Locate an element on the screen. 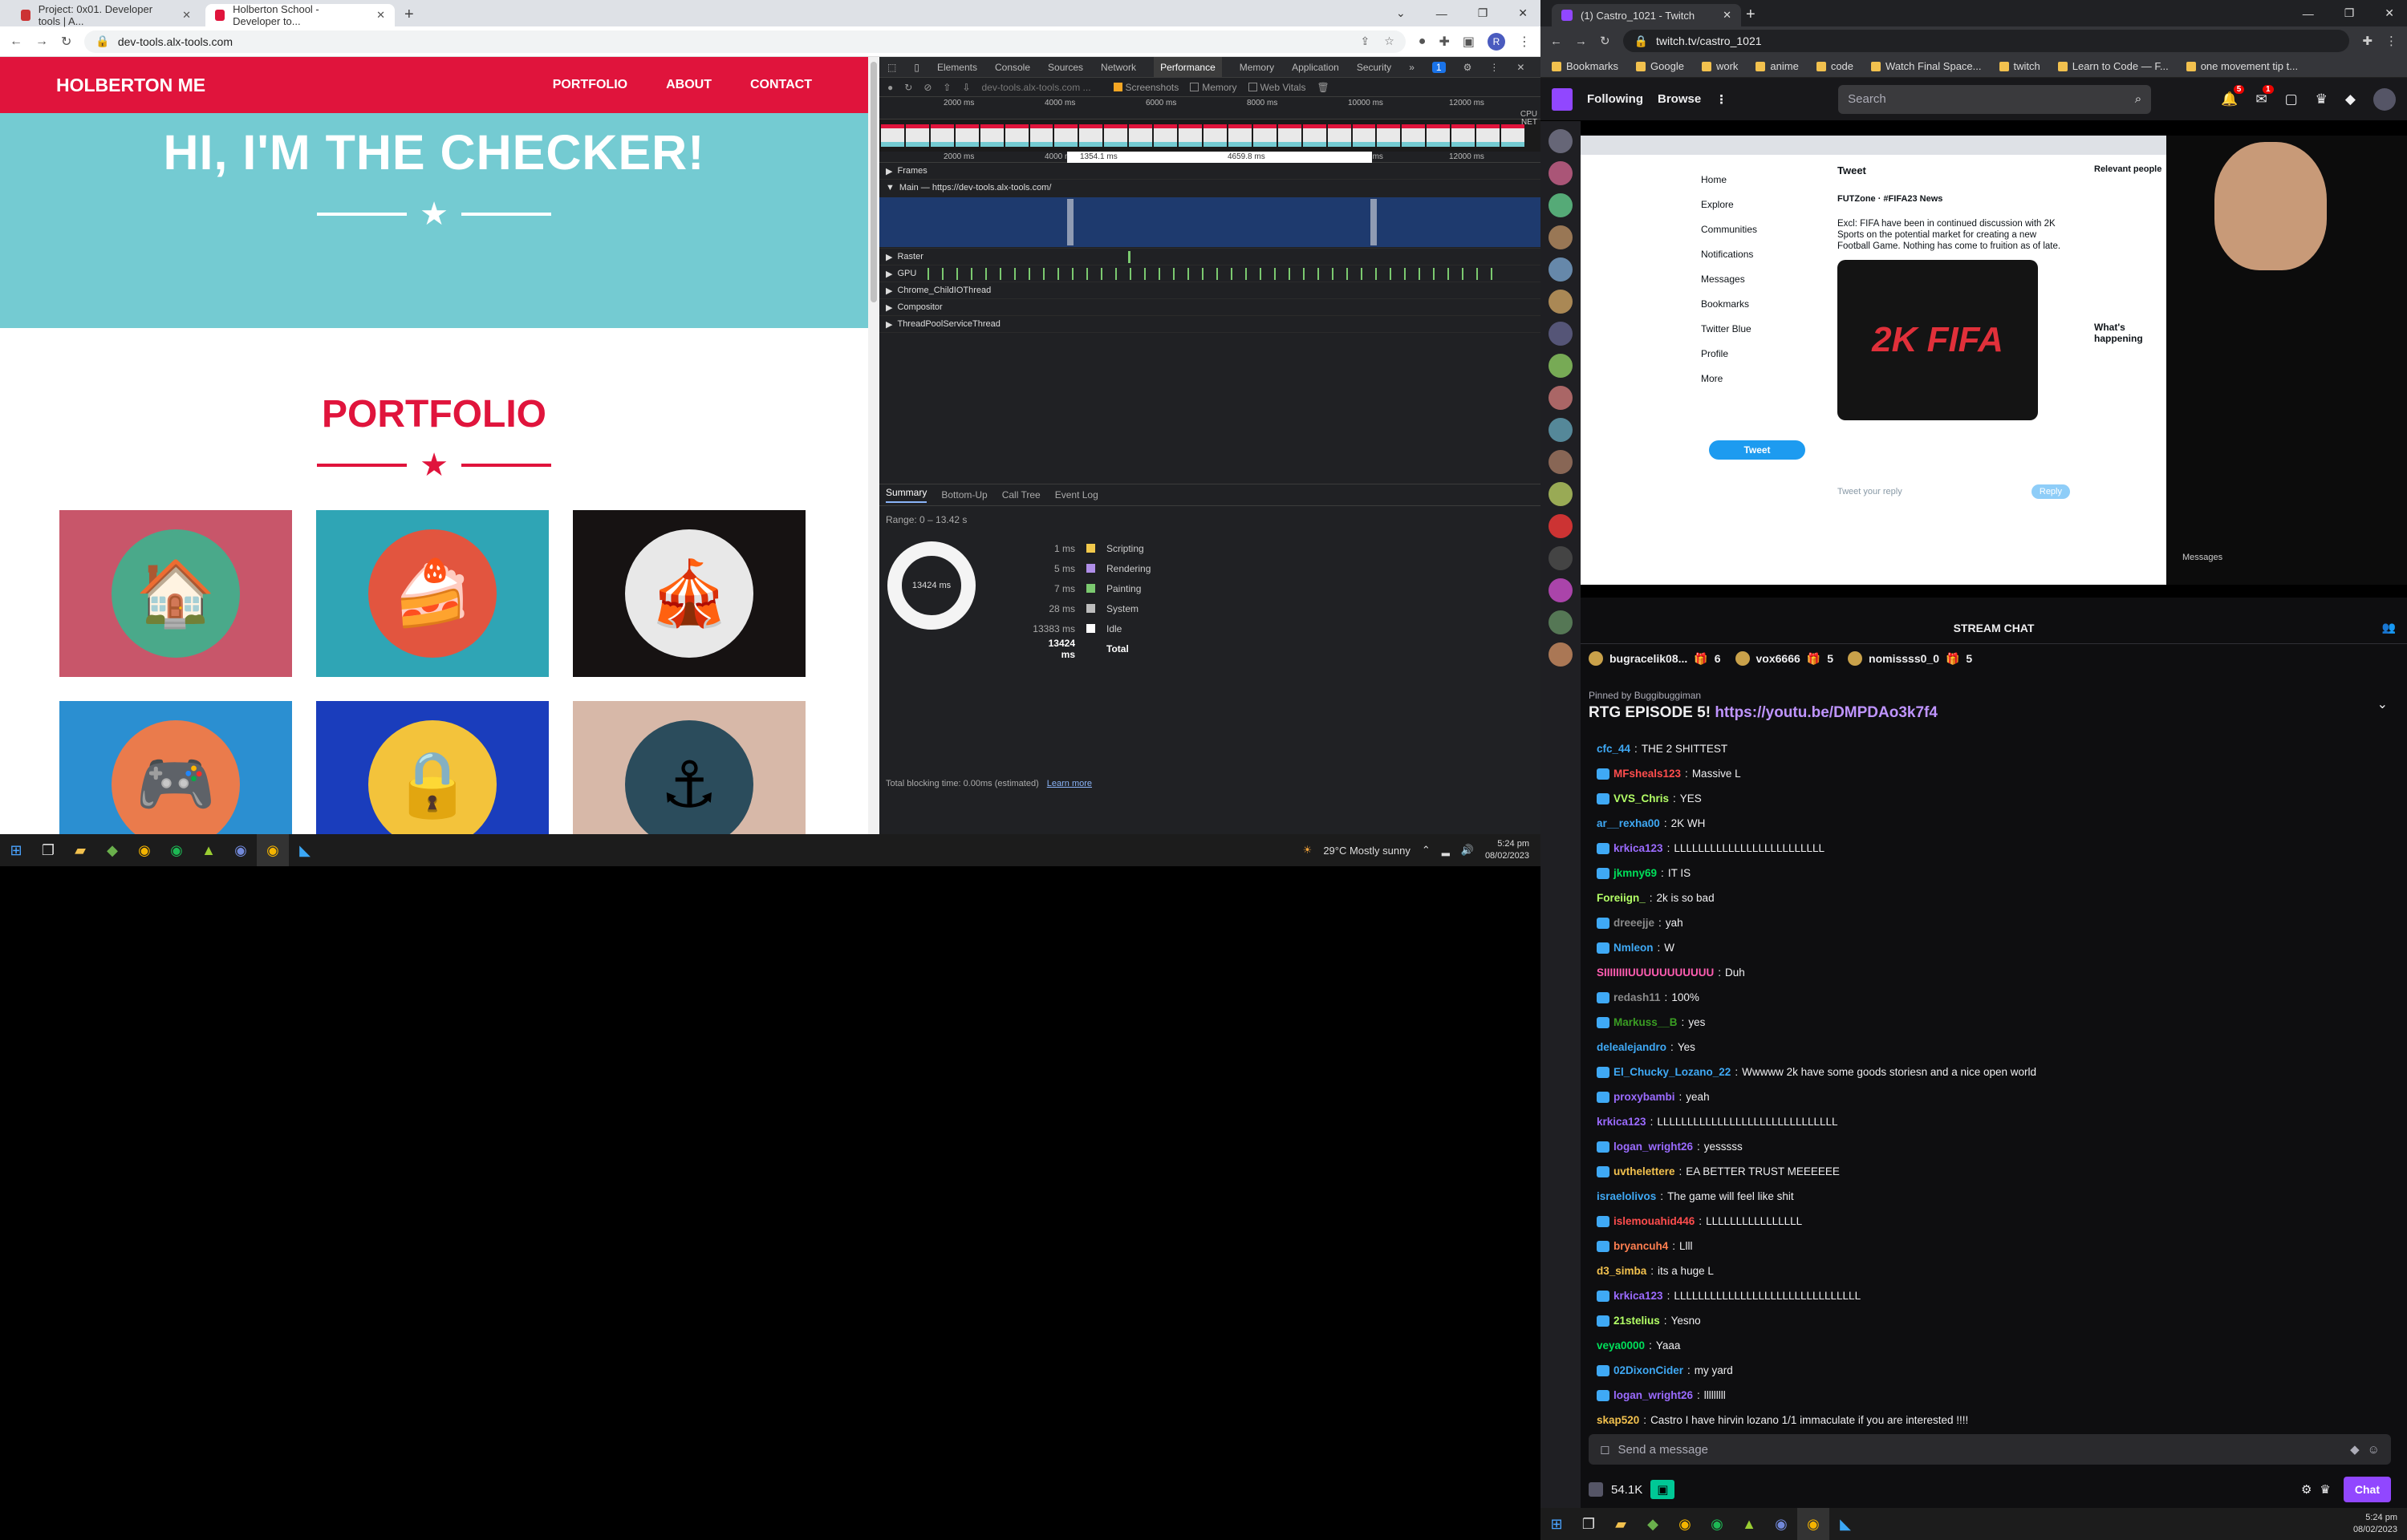  issues-badge: 1 is located at coordinates (1438, 67).